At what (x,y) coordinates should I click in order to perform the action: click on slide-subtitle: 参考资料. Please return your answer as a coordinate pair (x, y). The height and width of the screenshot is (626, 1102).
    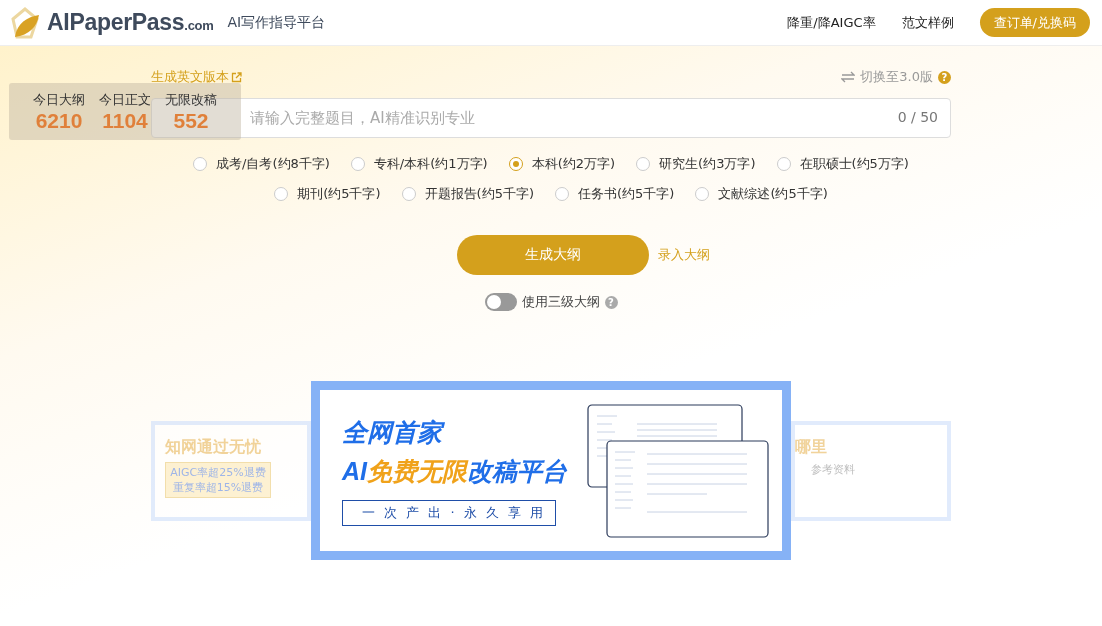
    Looking at the image, I should click on (833, 469).